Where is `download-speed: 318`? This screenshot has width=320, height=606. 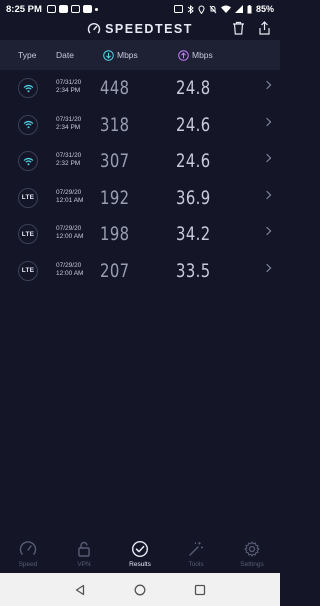 download-speed: 318 is located at coordinates (115, 124).